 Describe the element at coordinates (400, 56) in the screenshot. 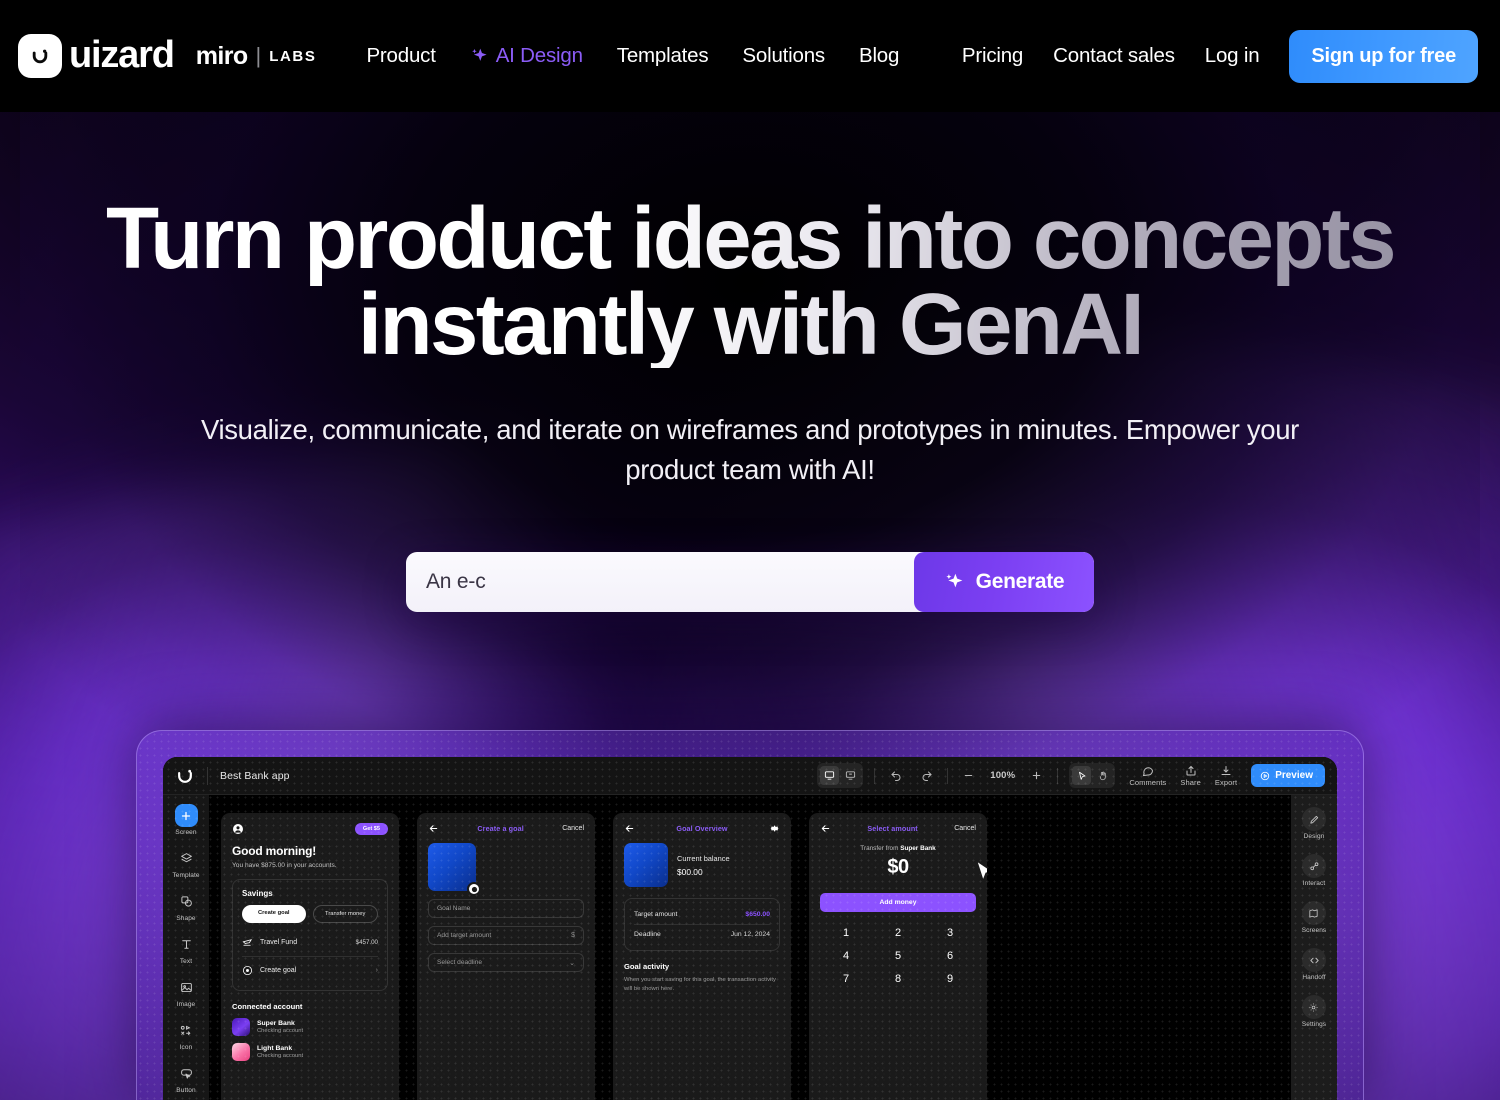

I see `nav-link-product: Product` at that location.